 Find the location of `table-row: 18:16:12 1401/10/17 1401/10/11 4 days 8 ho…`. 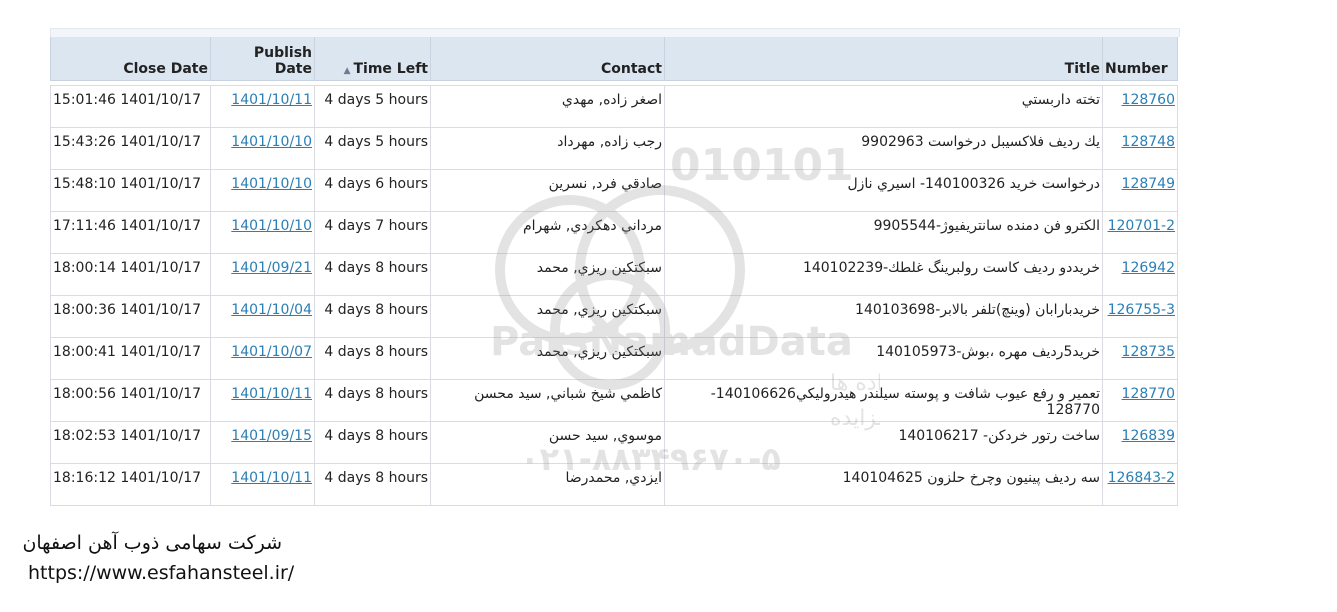

table-row: 18:16:12 1401/10/17 1401/10/11 4 days 8 ho… is located at coordinates (614, 484).